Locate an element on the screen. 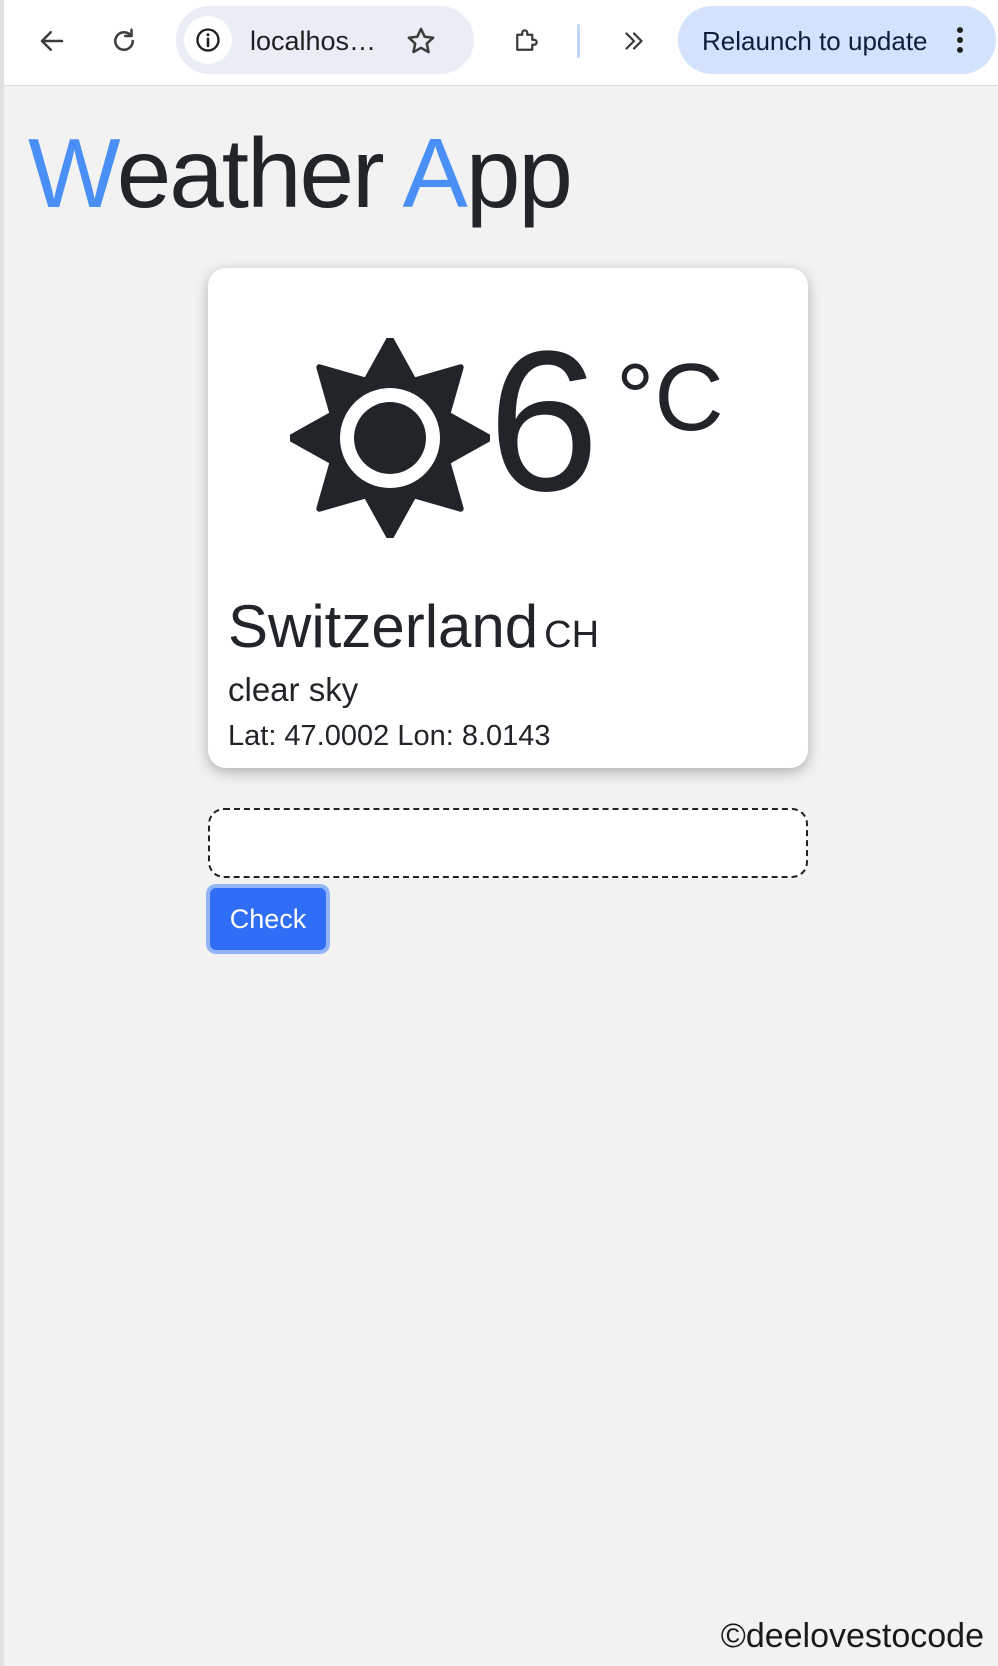  site-info-button is located at coordinates (208, 40).